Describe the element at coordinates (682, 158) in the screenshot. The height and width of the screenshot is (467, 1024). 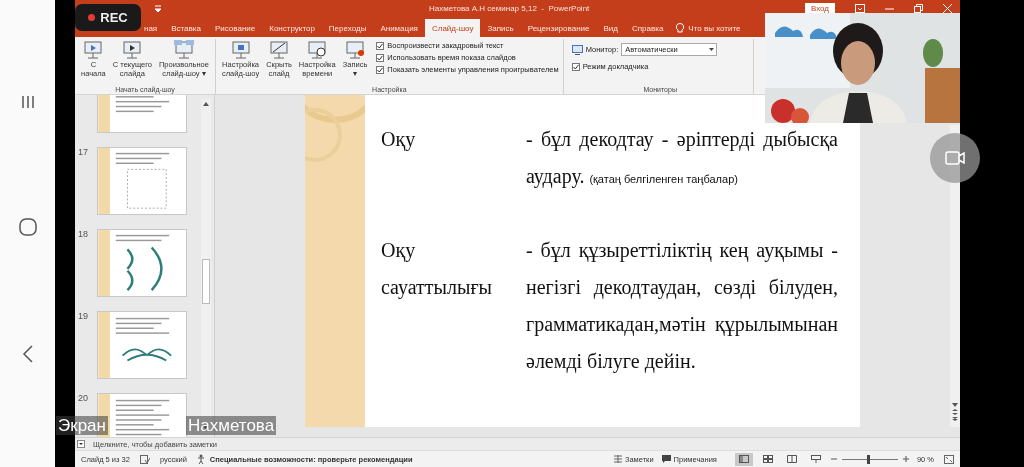
I see `definition-text: - бұл декодтау - әріптерді дыбысқа аудару. (қатаң белгіленген таңбалар)` at that location.